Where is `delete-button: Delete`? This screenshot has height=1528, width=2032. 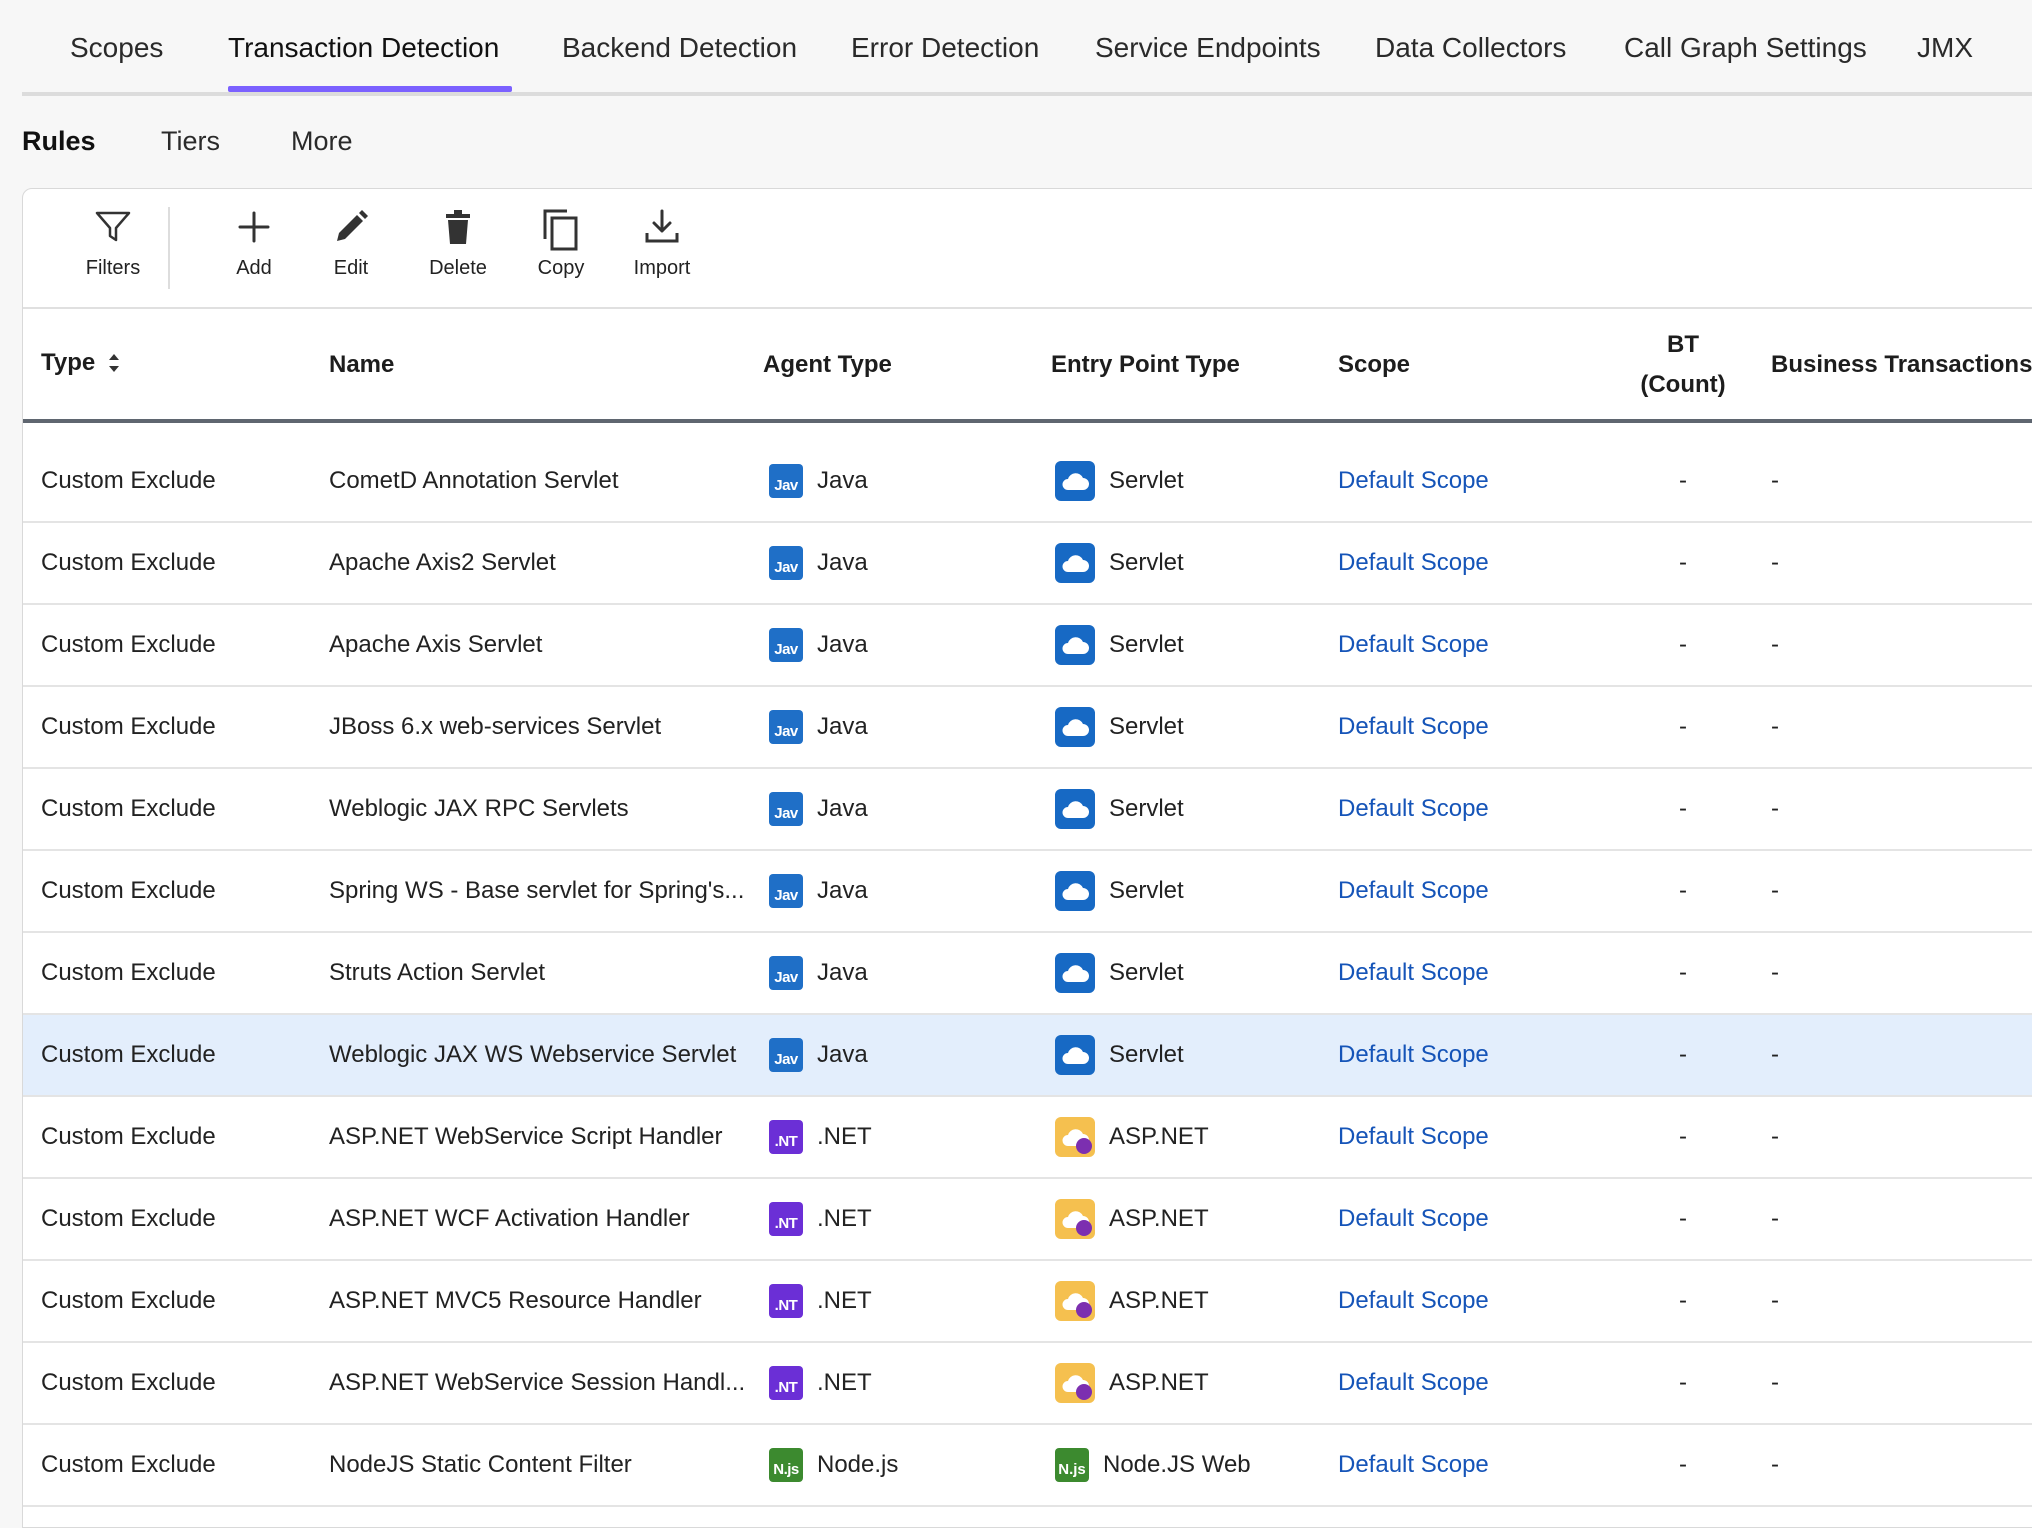
delete-button: Delete is located at coordinates (458, 243).